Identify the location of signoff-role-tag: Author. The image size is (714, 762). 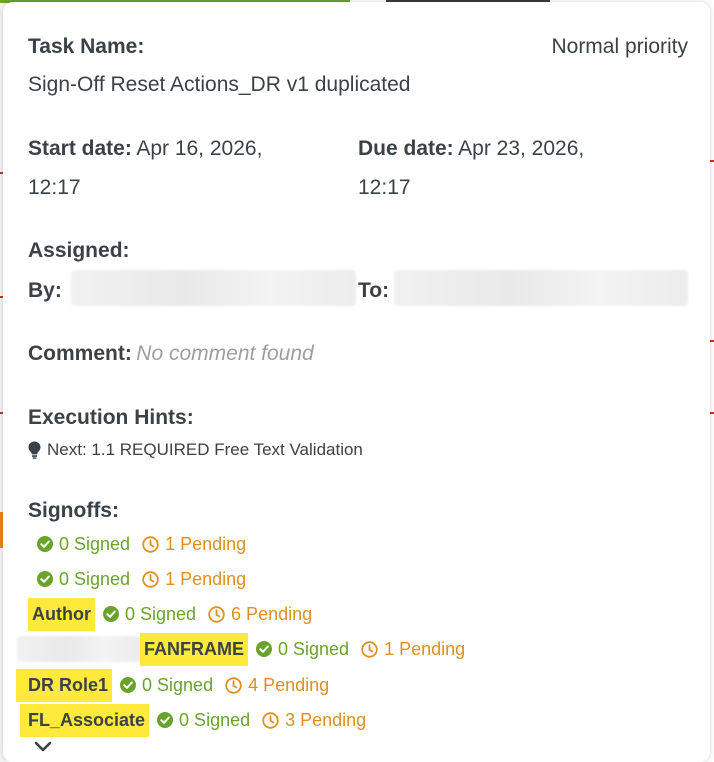
(61, 614).